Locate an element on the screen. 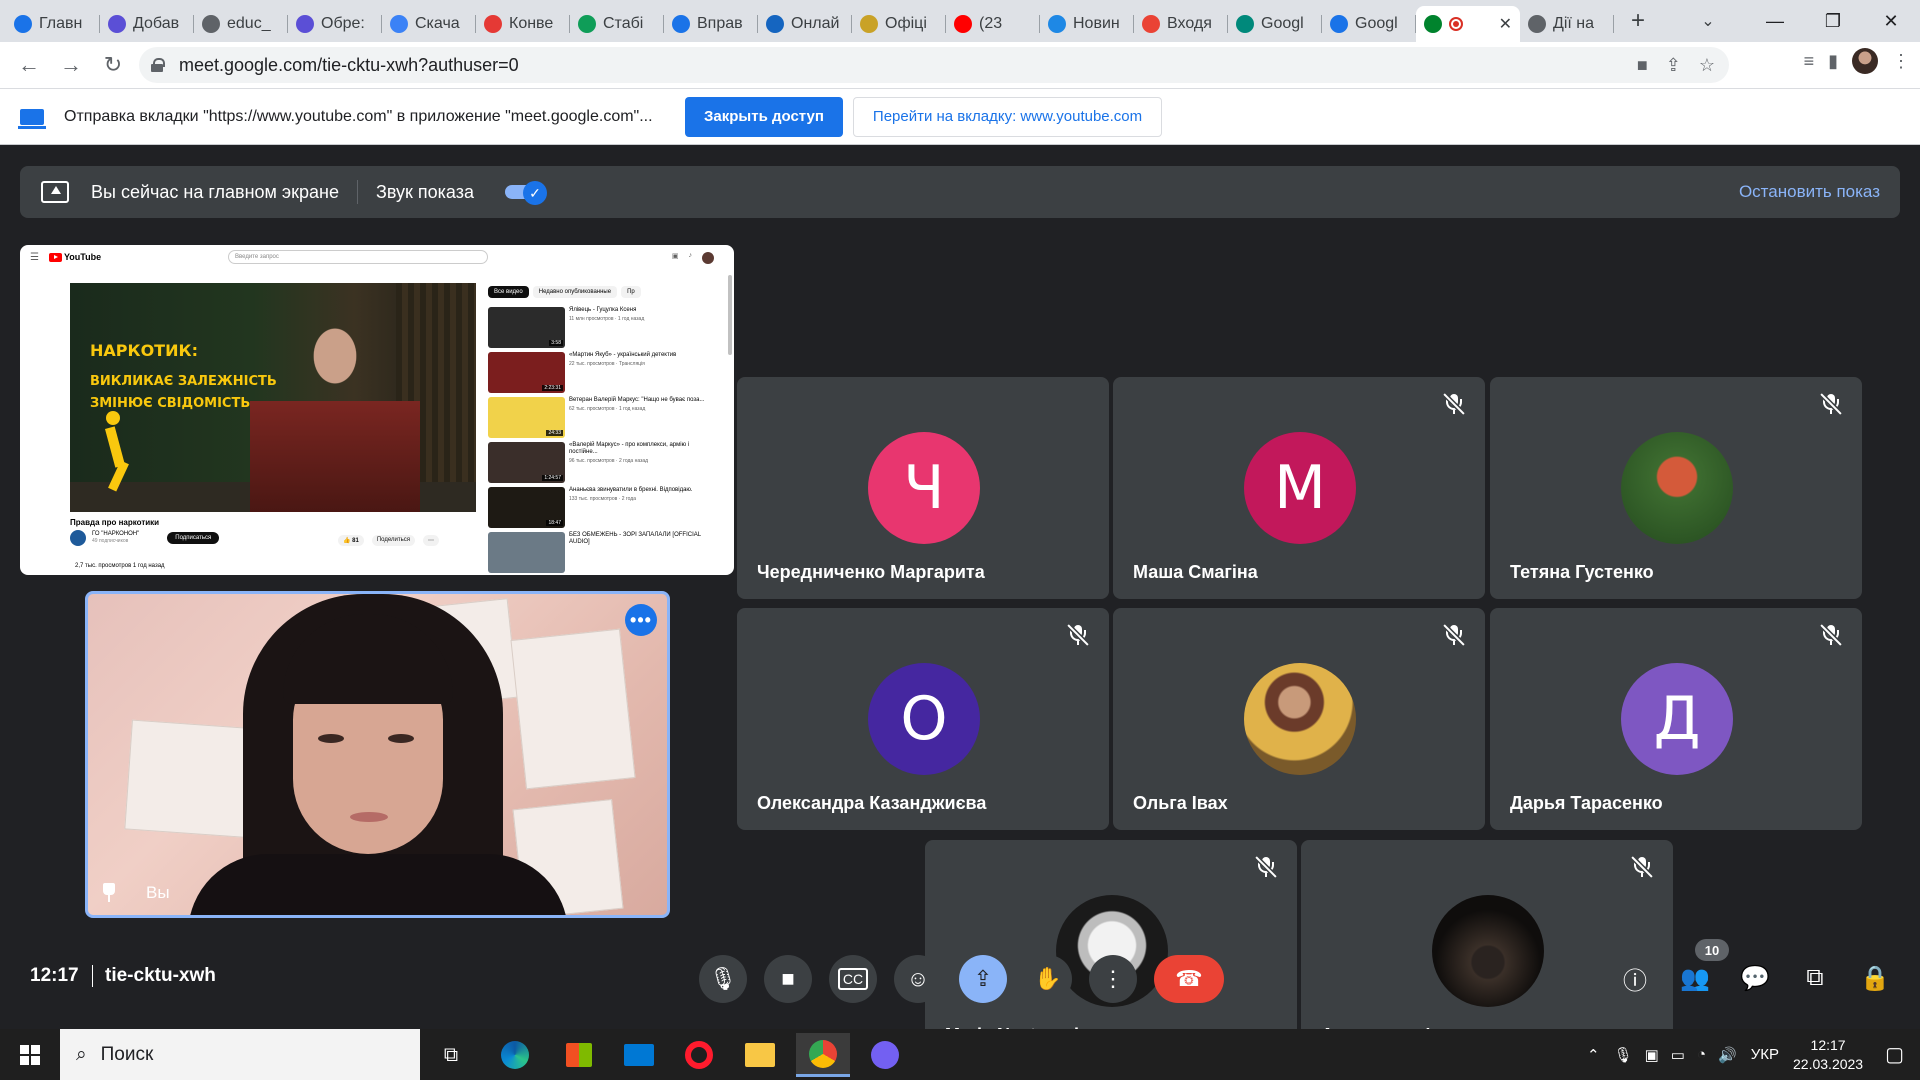  reactions-button: ☺ is located at coordinates (918, 979).